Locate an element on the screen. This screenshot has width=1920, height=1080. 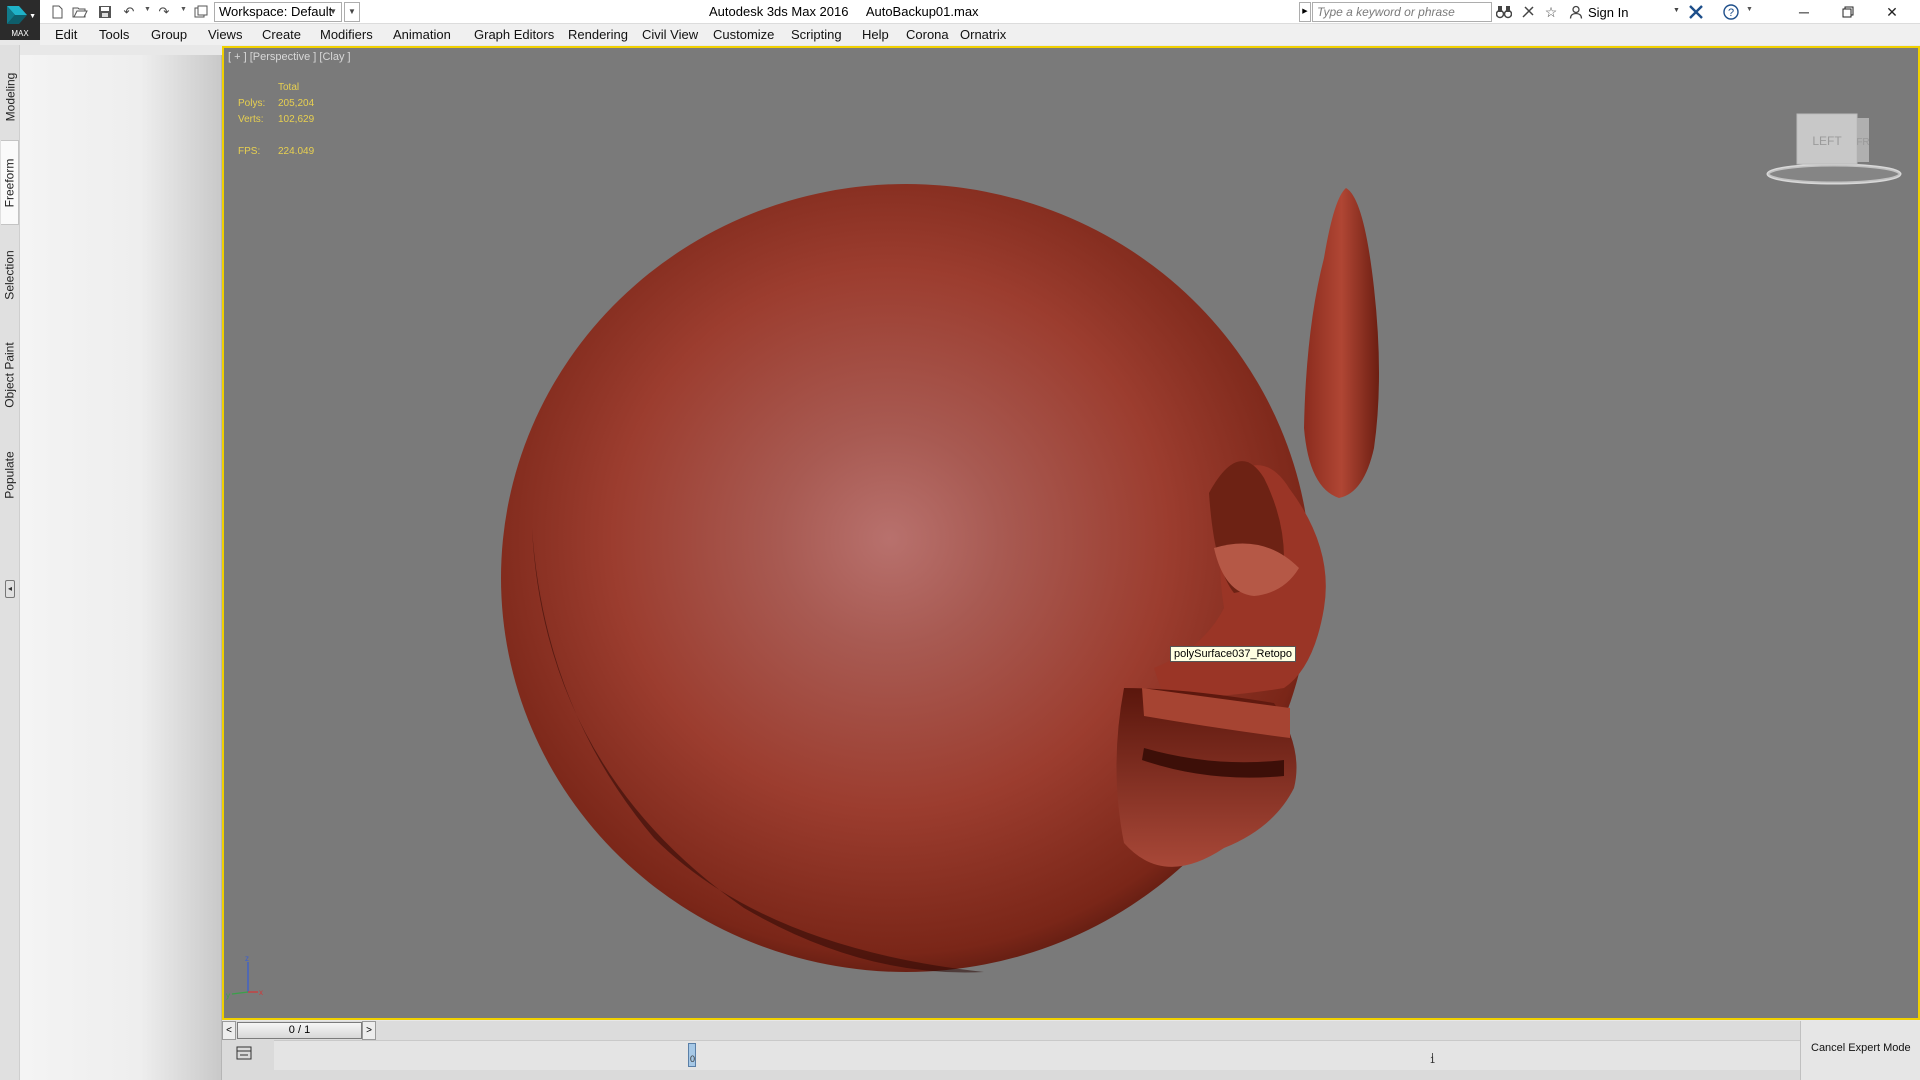
project-folder-icon is located at coordinates (201, 12).